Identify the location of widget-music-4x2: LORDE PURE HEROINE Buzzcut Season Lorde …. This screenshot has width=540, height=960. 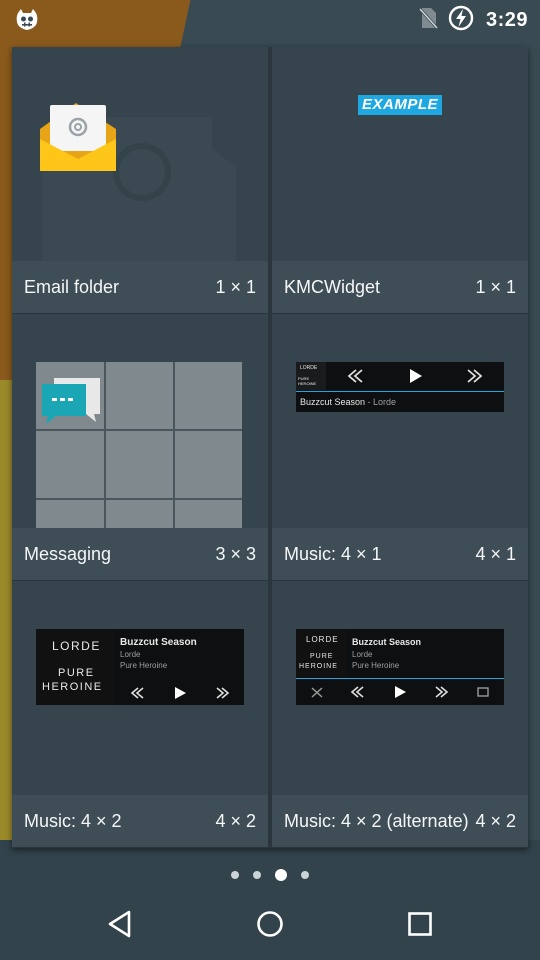
(140, 714).